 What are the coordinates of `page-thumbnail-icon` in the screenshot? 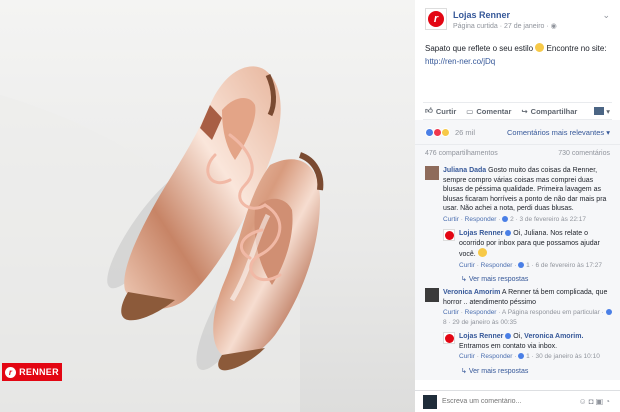 It's located at (599, 111).